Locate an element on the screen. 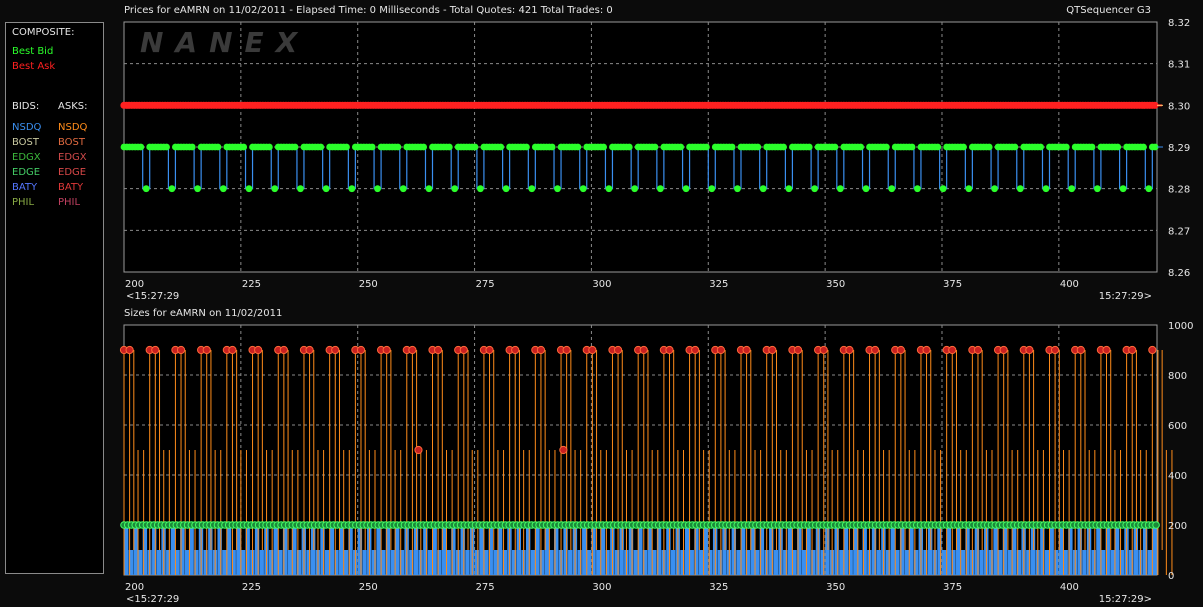  watermark-logo: NANEX is located at coordinates (224, 42).